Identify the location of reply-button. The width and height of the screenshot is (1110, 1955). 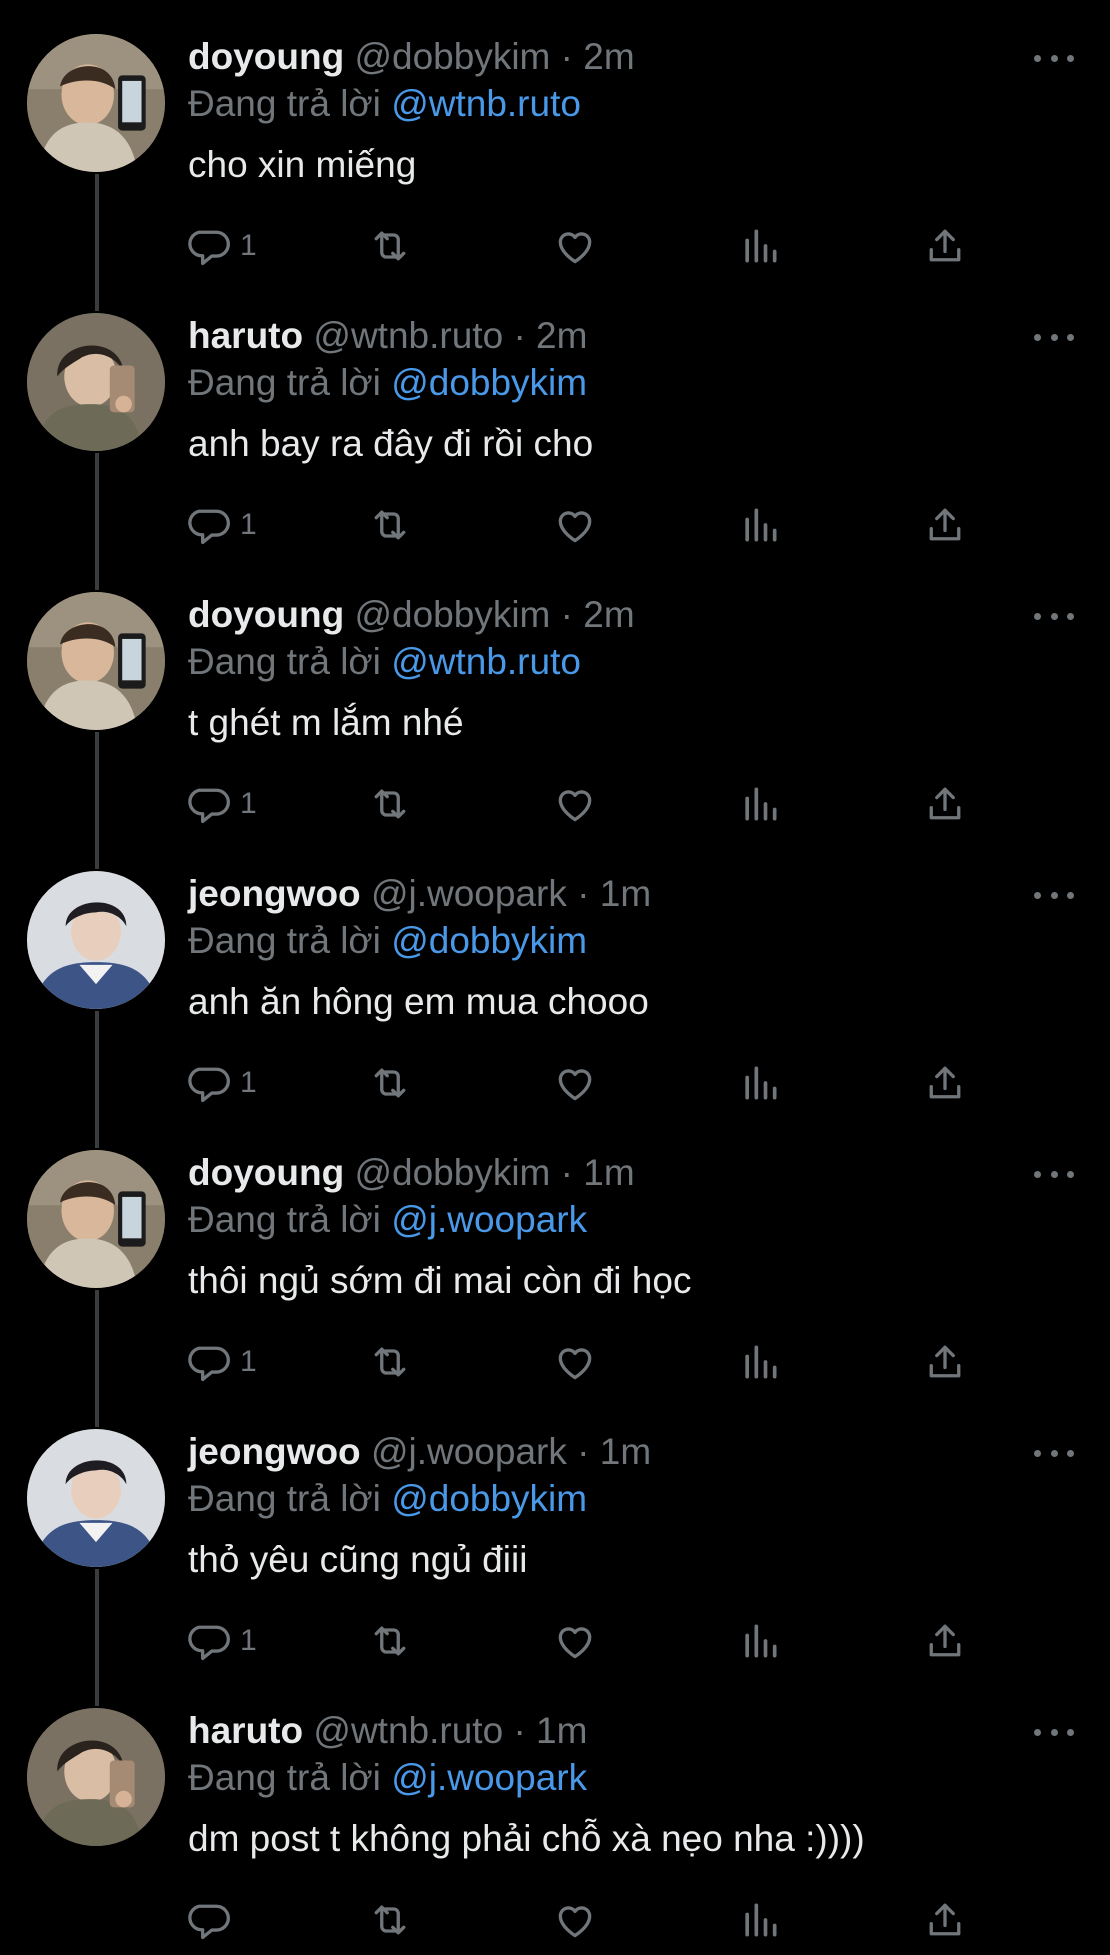
(214, 1920).